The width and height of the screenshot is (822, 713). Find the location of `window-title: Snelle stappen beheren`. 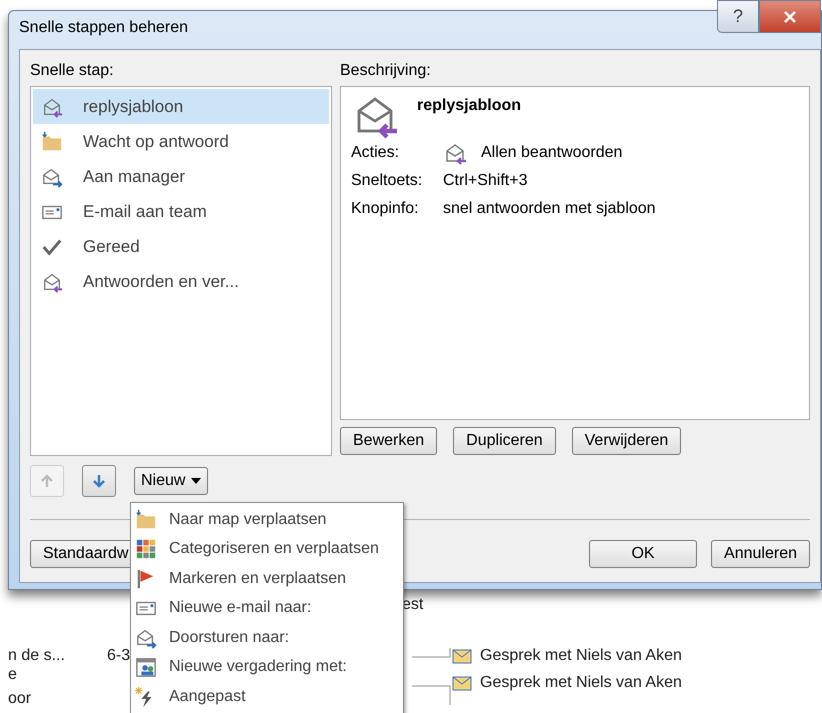

window-title: Snelle stappen beheren is located at coordinates (103, 28).